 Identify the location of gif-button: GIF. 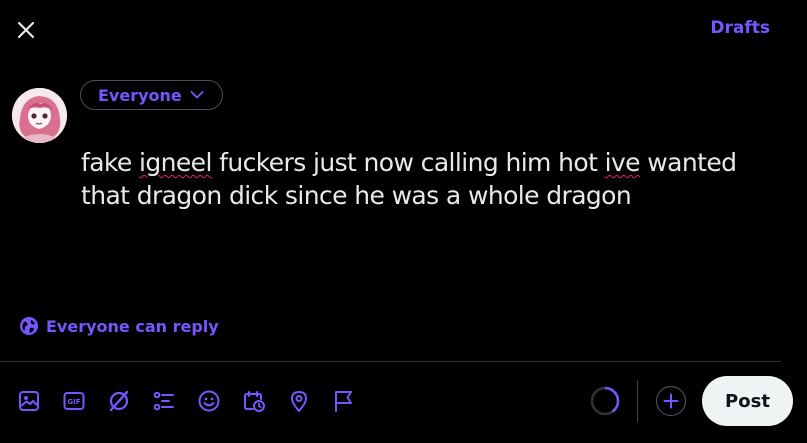
(74, 401).